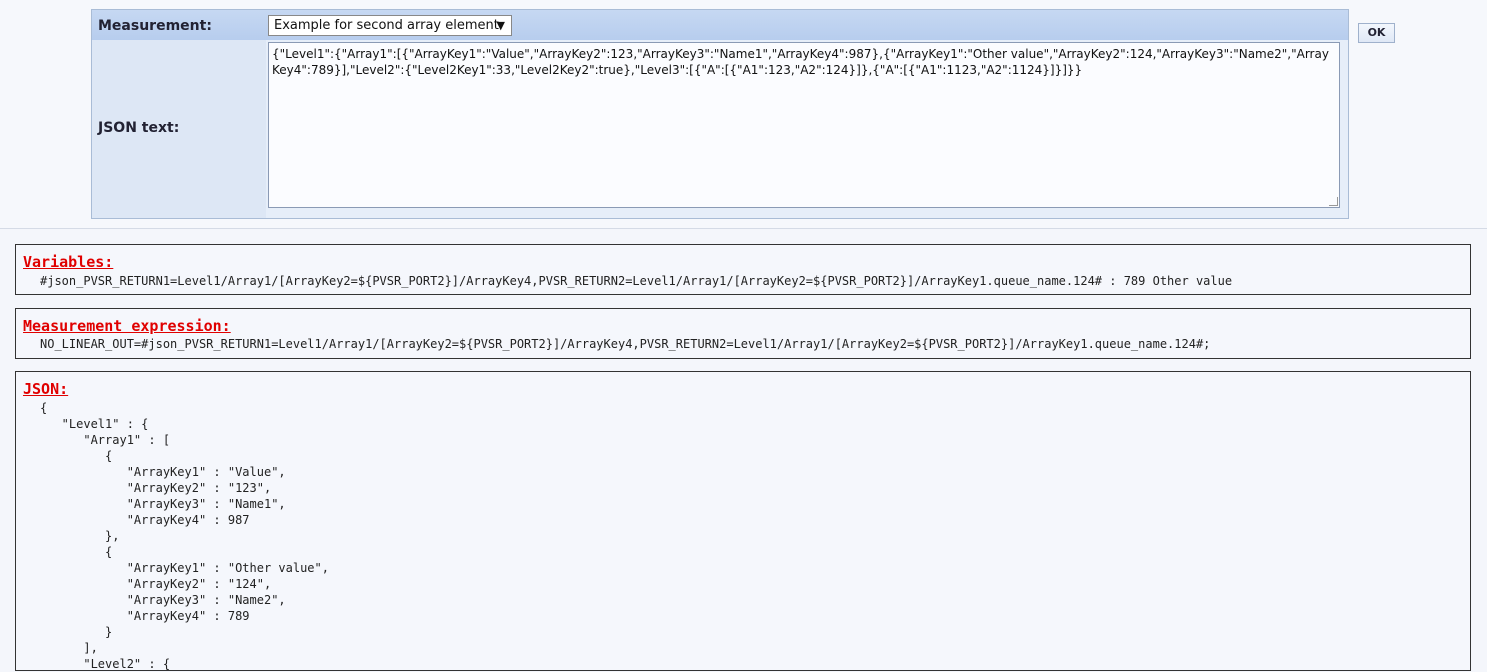  I want to click on variables-title: Variables:, so click(68, 262).